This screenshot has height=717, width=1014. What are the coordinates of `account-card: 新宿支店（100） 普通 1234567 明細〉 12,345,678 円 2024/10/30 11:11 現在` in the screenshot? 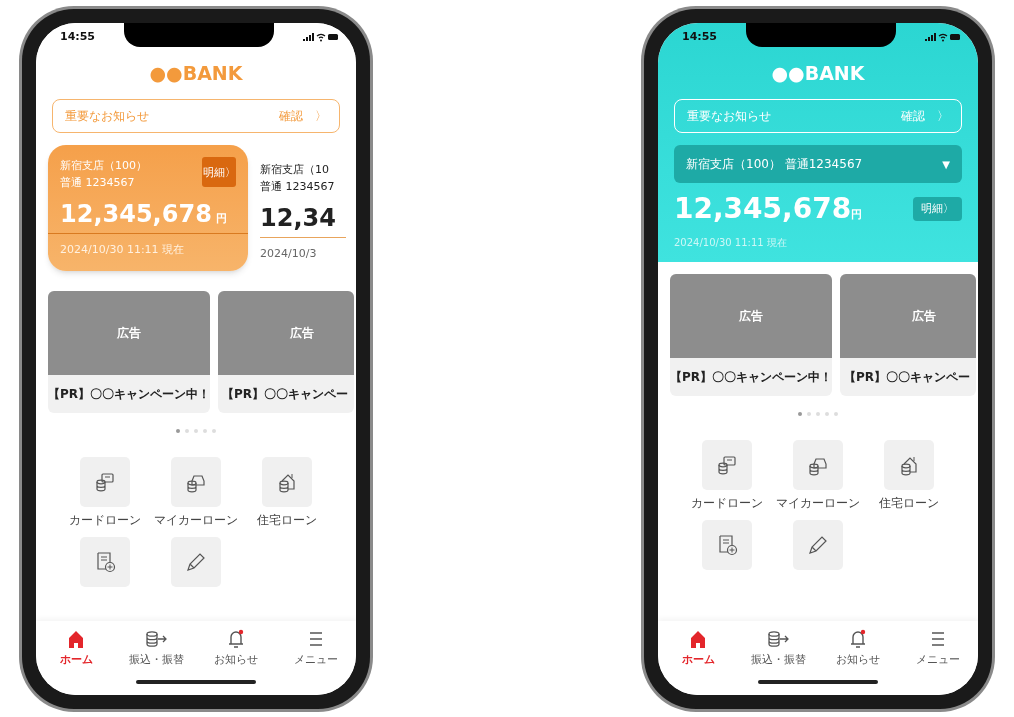 It's located at (148, 208).